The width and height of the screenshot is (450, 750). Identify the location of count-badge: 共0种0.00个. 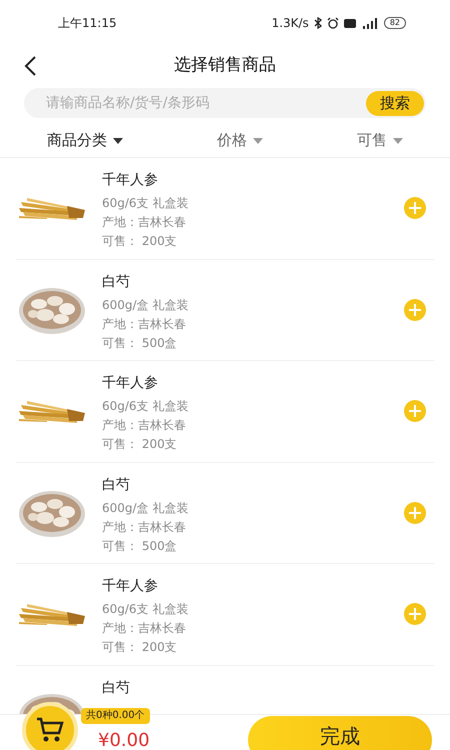
(115, 716).